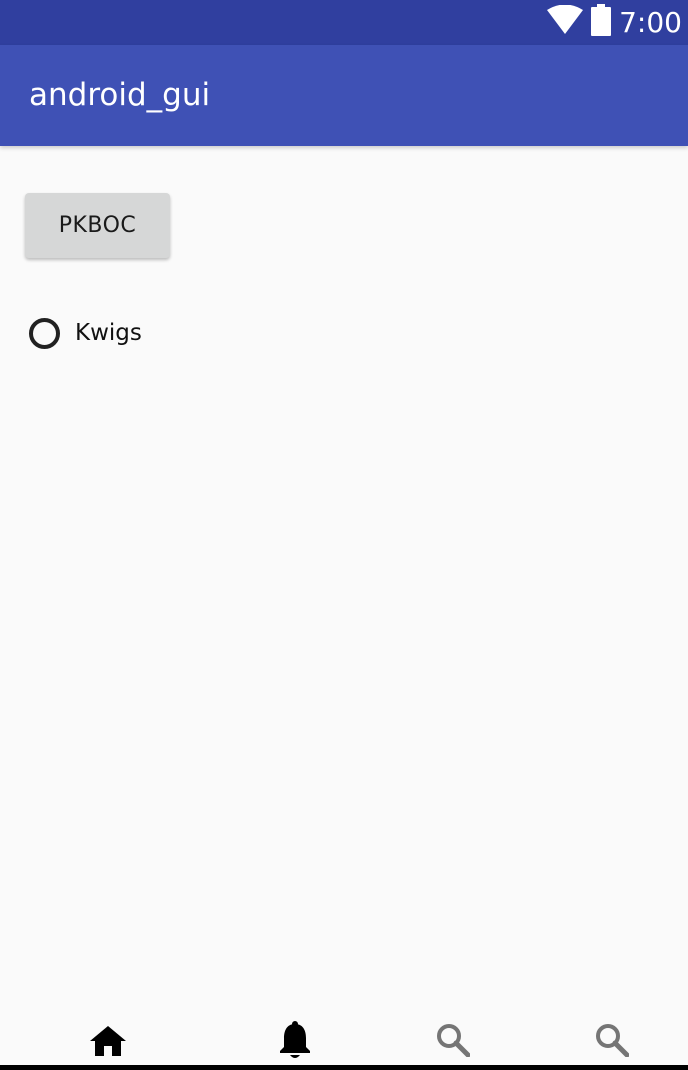 The width and height of the screenshot is (688, 1070). I want to click on radio-label: Kwigs, so click(108, 333).